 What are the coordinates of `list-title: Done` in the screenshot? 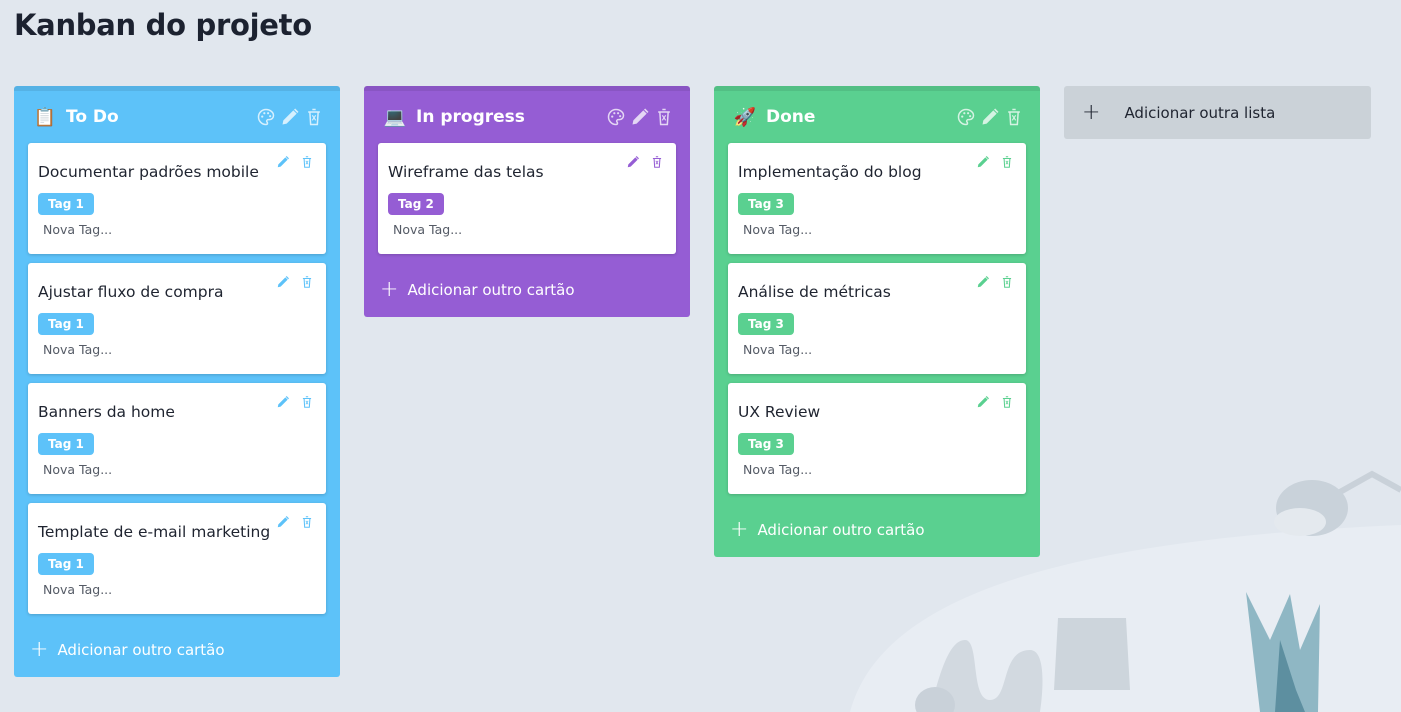 It's located at (790, 117).